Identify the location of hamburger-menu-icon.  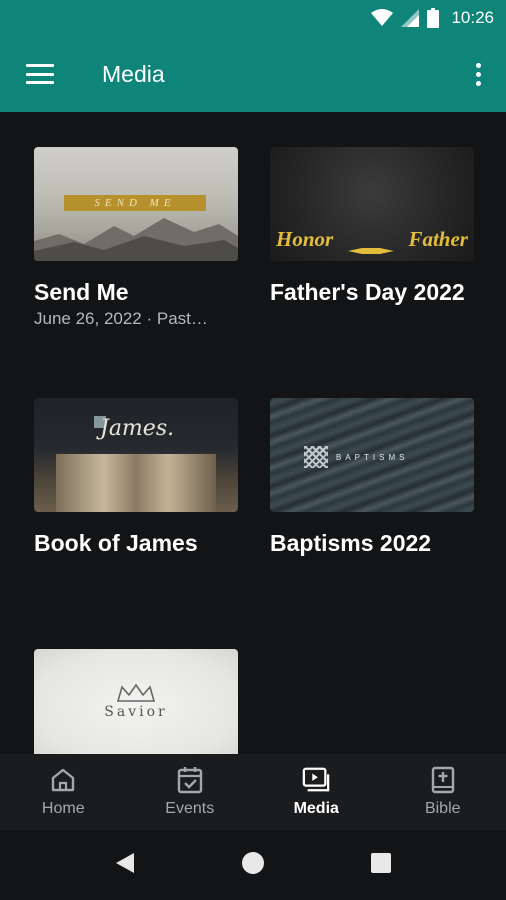
(40, 74).